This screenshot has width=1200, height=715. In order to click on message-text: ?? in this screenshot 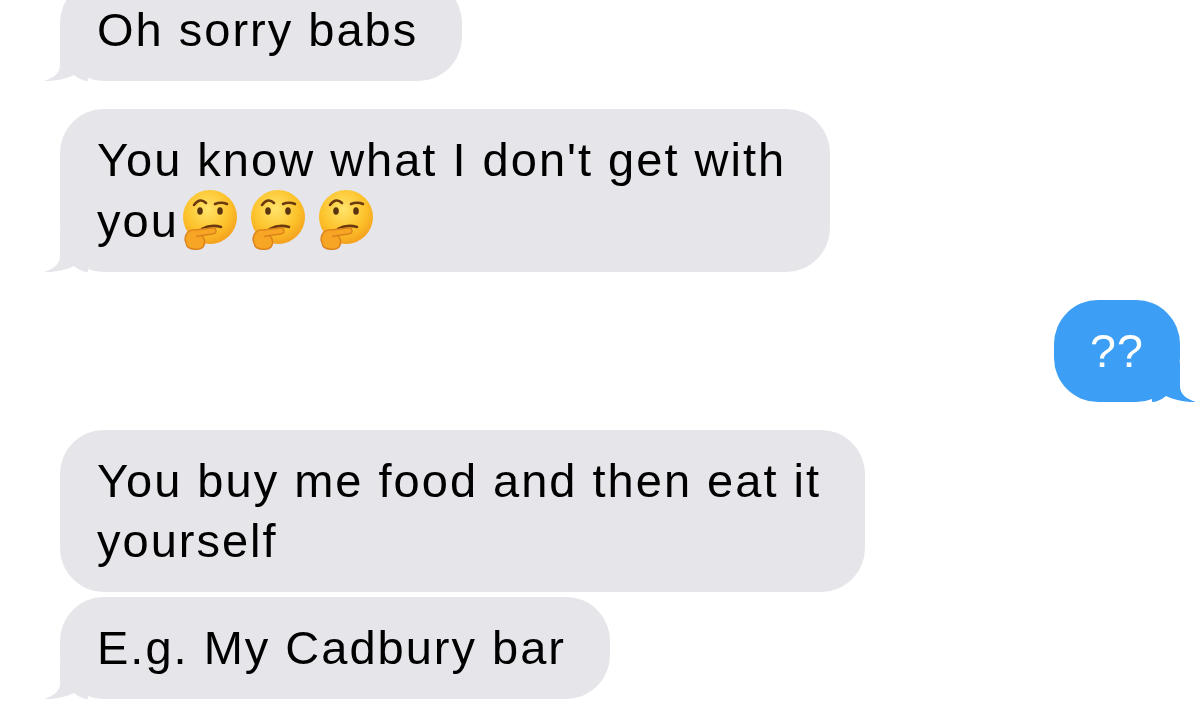, I will do `click(1116, 350)`.